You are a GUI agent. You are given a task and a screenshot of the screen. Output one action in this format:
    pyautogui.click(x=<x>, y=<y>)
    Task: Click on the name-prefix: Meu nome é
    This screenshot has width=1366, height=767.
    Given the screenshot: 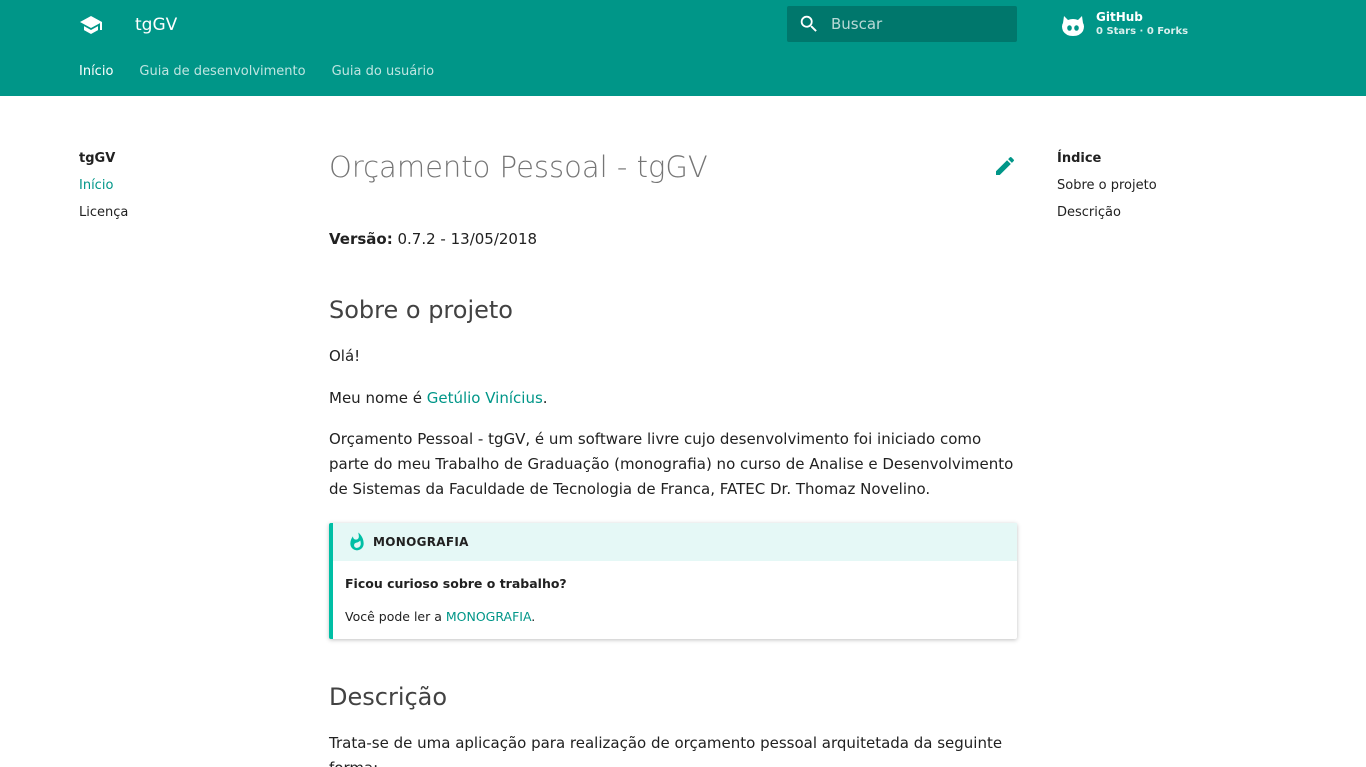 What is the action you would take?
    pyautogui.click(x=378, y=398)
    